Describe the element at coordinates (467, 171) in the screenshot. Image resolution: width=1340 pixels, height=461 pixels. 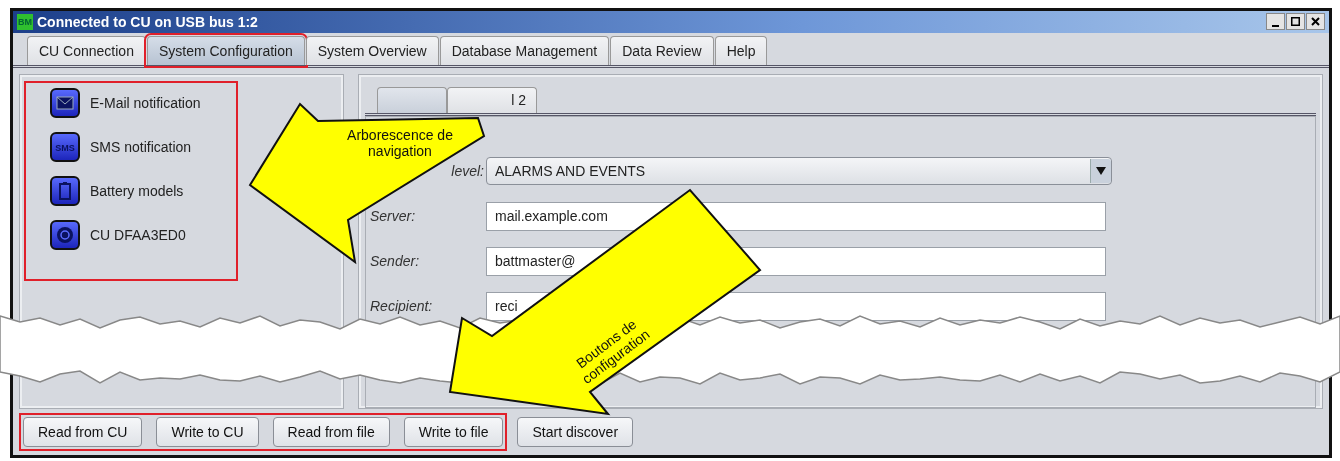
I see `field-label: level:` at that location.